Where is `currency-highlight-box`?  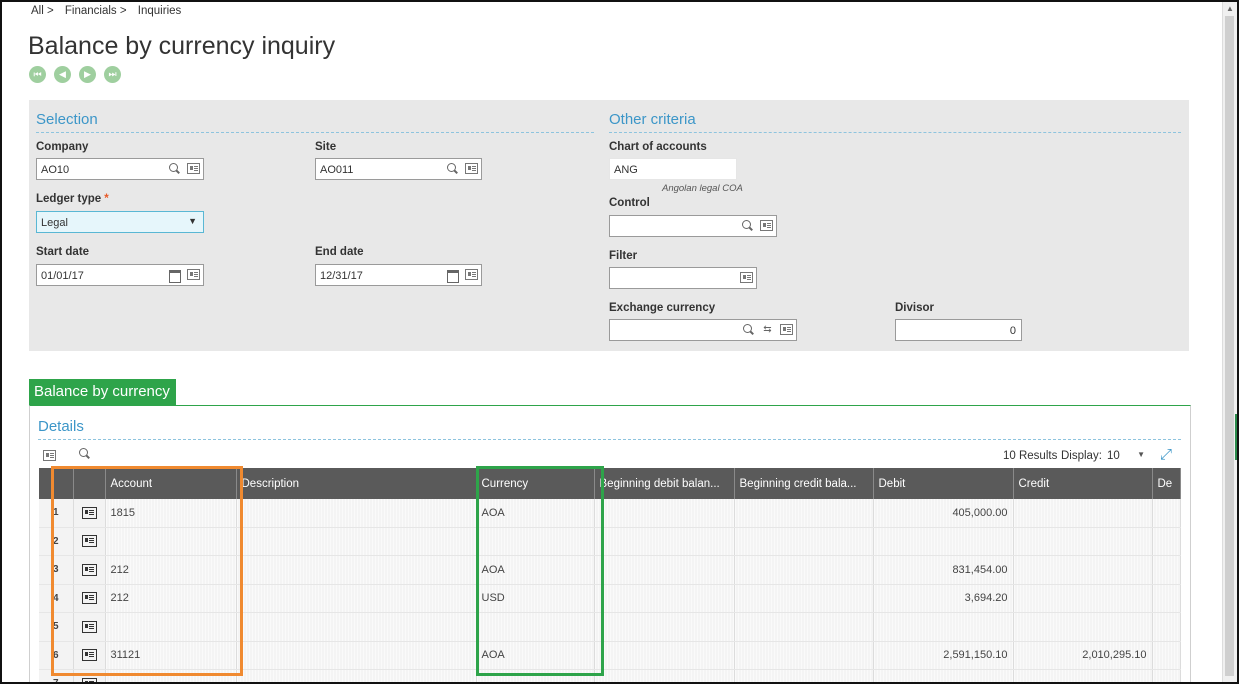 currency-highlight-box is located at coordinates (540, 571).